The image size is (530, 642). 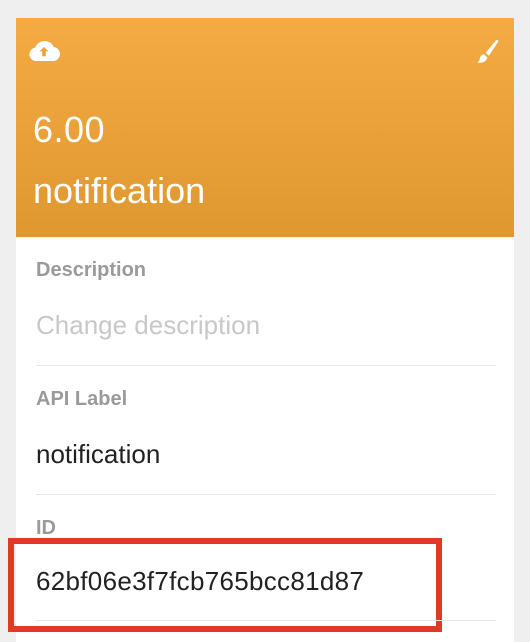 What do you see at coordinates (98, 454) in the screenshot?
I see `api-label-value: notification` at bounding box center [98, 454].